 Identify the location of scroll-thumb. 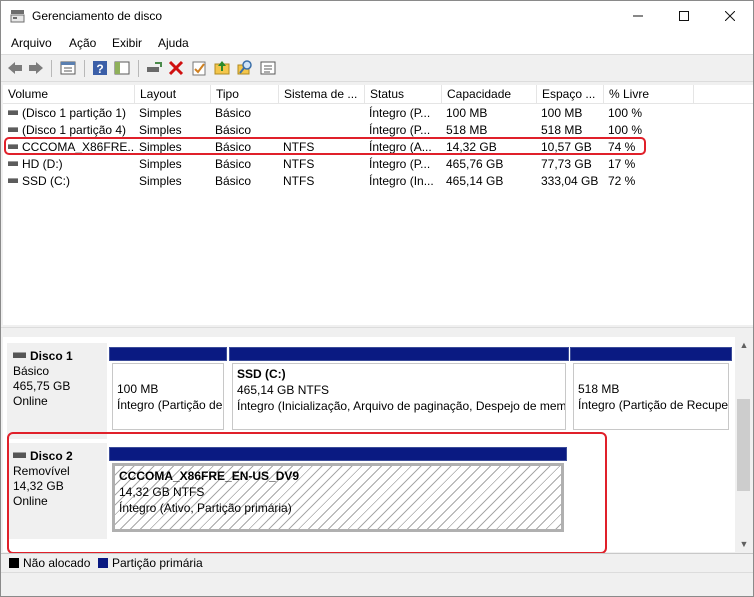
(743, 445).